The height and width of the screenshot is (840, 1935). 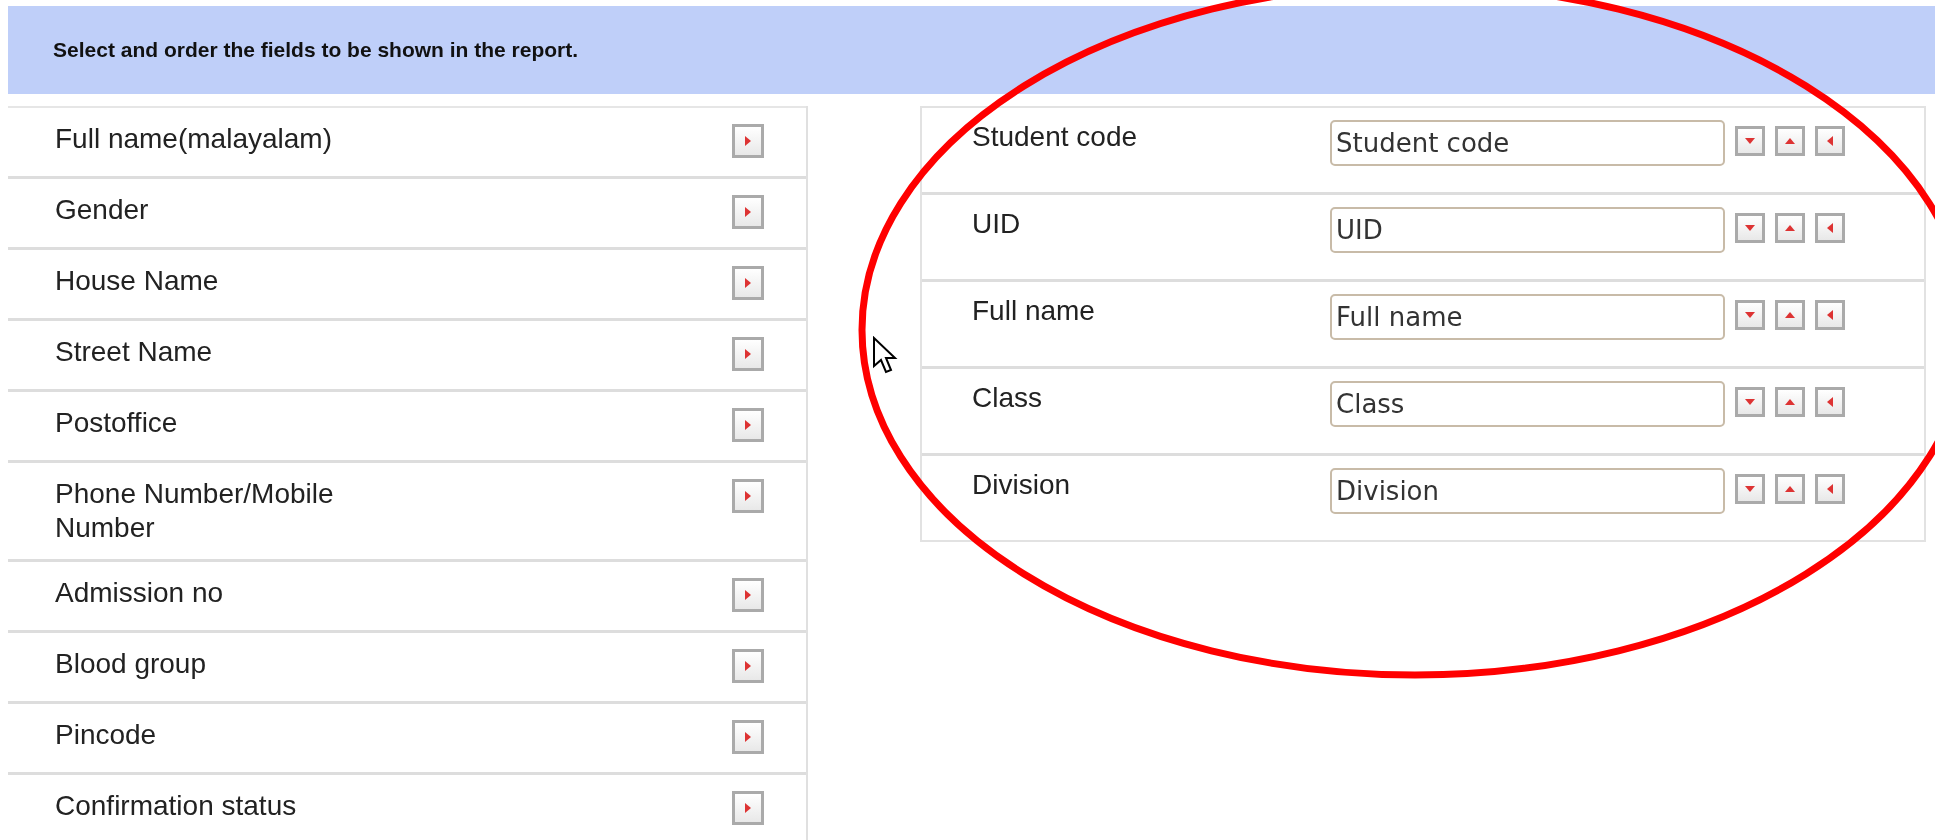 I want to click on instruction-text: Select and order the fields to be shown in the report., so click(x=316, y=50).